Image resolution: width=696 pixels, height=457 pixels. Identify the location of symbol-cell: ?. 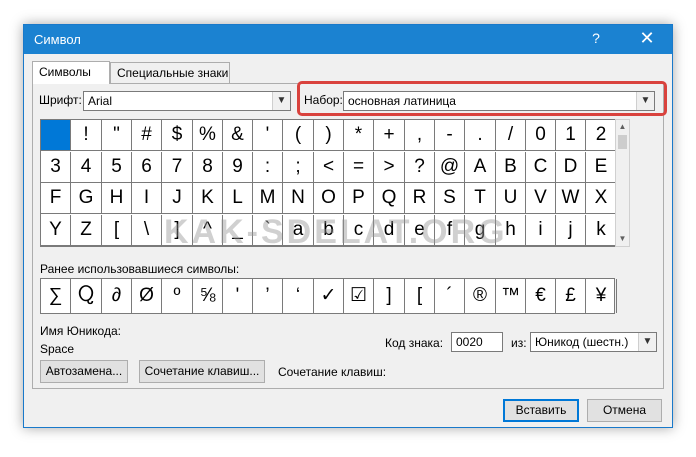
(420, 167).